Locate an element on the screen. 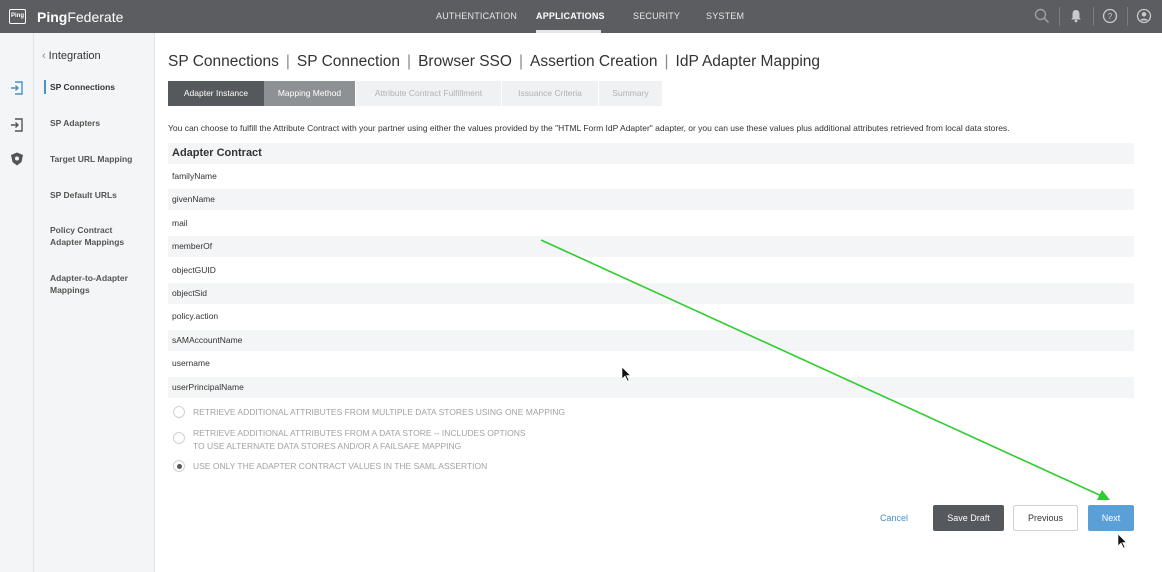 Image resolution: width=1162 pixels, height=572 pixels. sidebar-item-sp-adapters: SP Adapters is located at coordinates (100, 123).